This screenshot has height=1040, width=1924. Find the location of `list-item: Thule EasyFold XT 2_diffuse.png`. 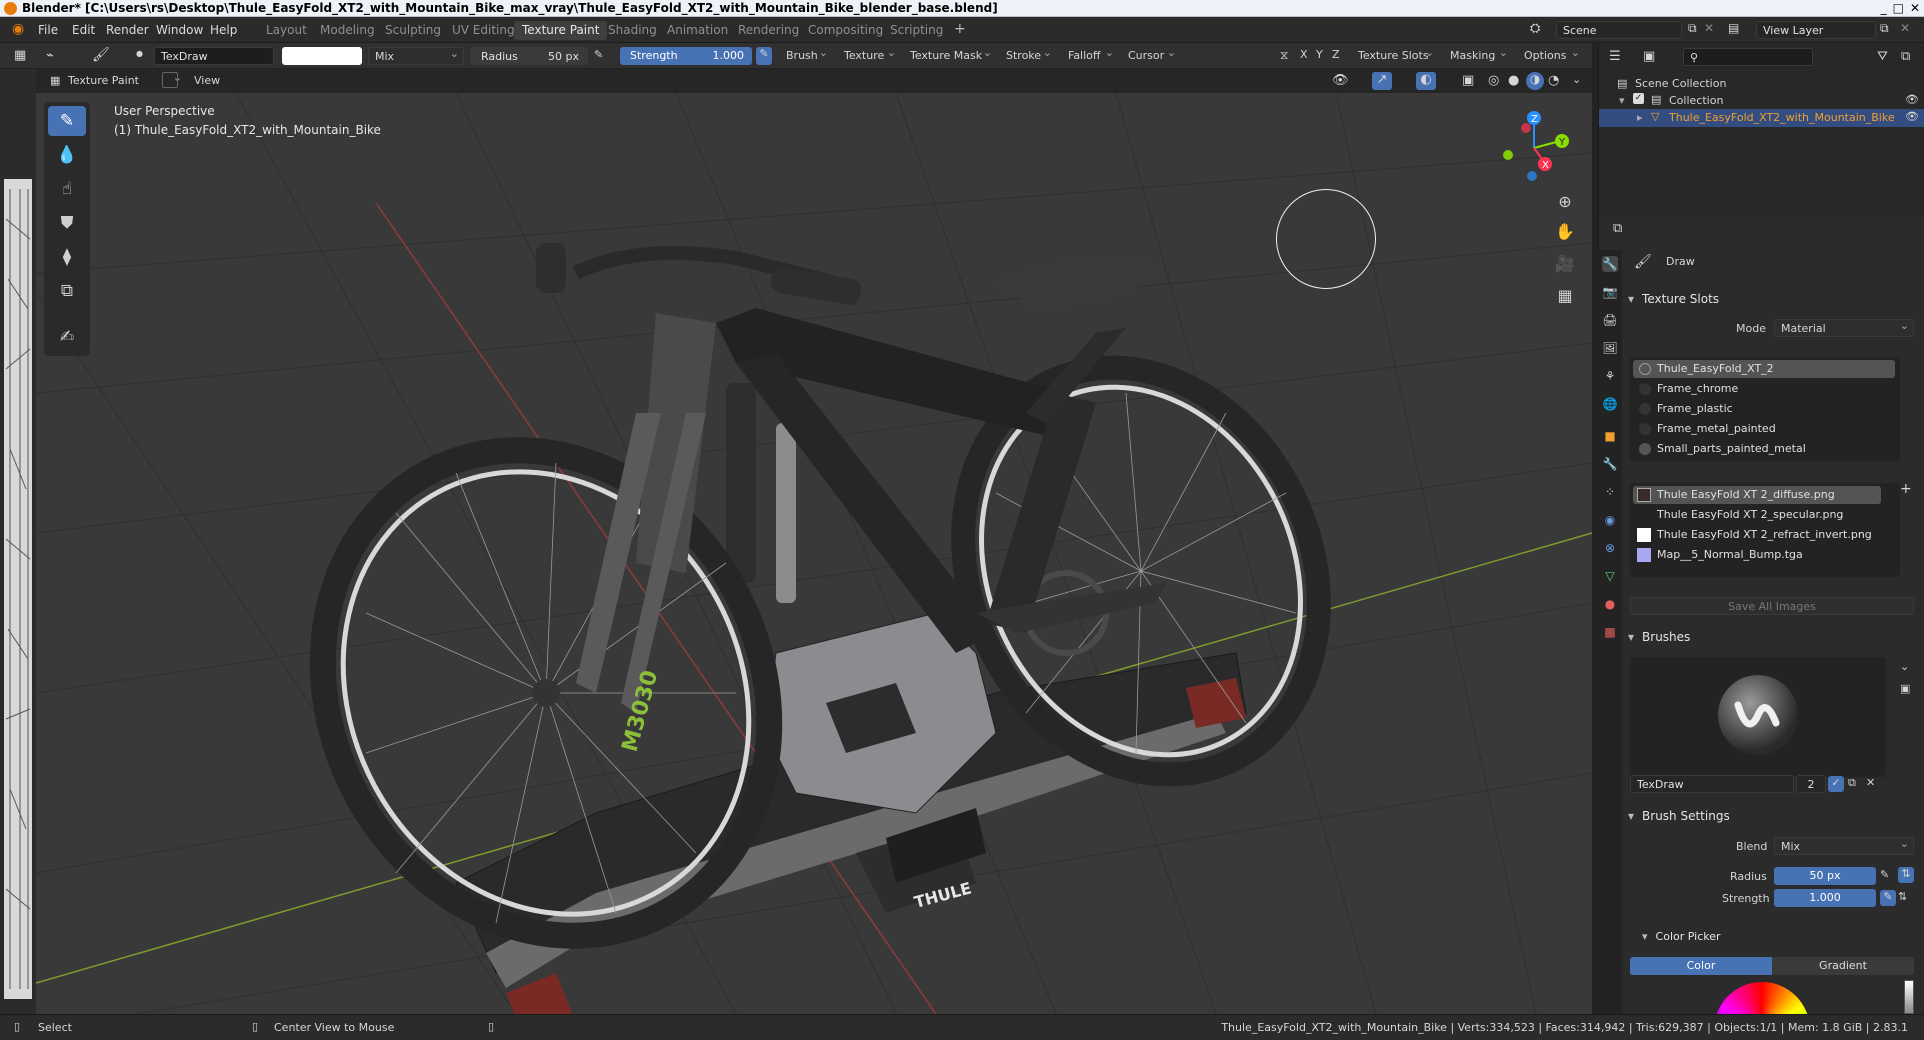

list-item: Thule EasyFold XT 2_diffuse.png is located at coordinates (1757, 495).